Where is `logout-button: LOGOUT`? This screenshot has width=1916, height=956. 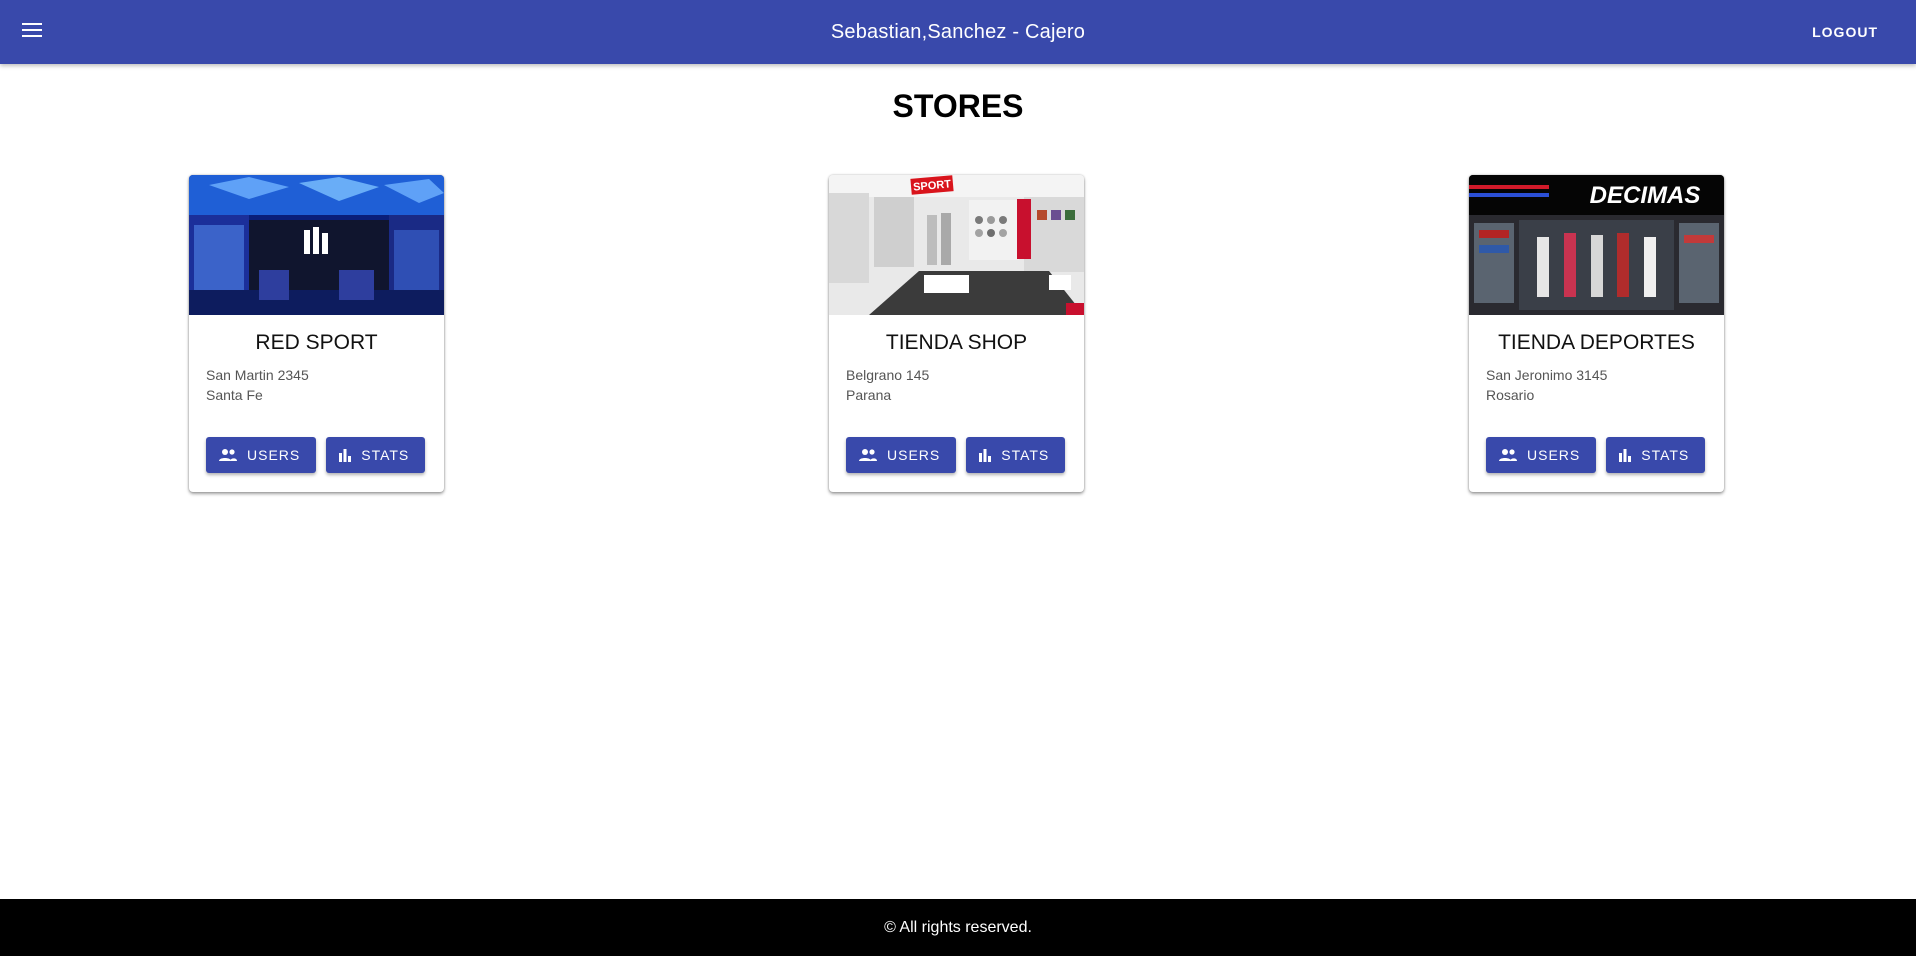 logout-button: LOGOUT is located at coordinates (1845, 32).